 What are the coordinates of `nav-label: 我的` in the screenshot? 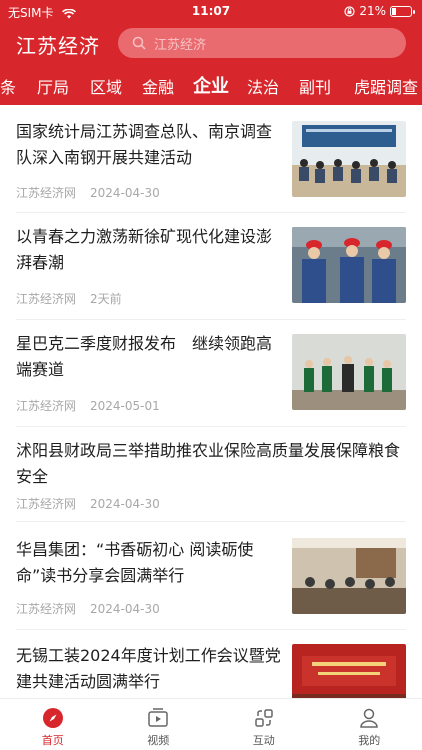 It's located at (369, 740).